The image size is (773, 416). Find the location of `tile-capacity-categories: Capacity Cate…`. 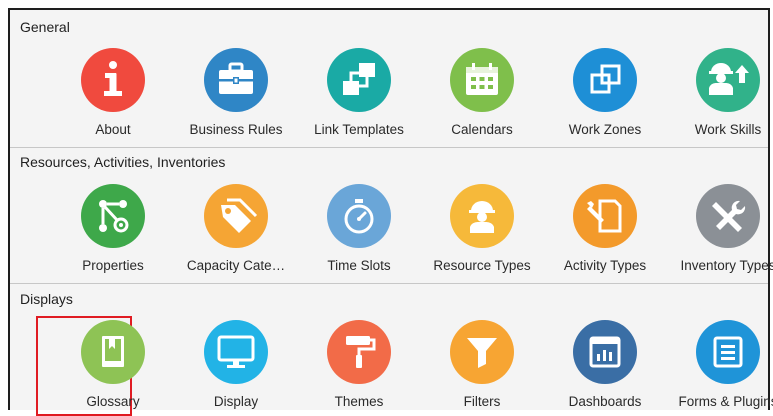

tile-capacity-categories: Capacity Cate… is located at coordinates (236, 229).